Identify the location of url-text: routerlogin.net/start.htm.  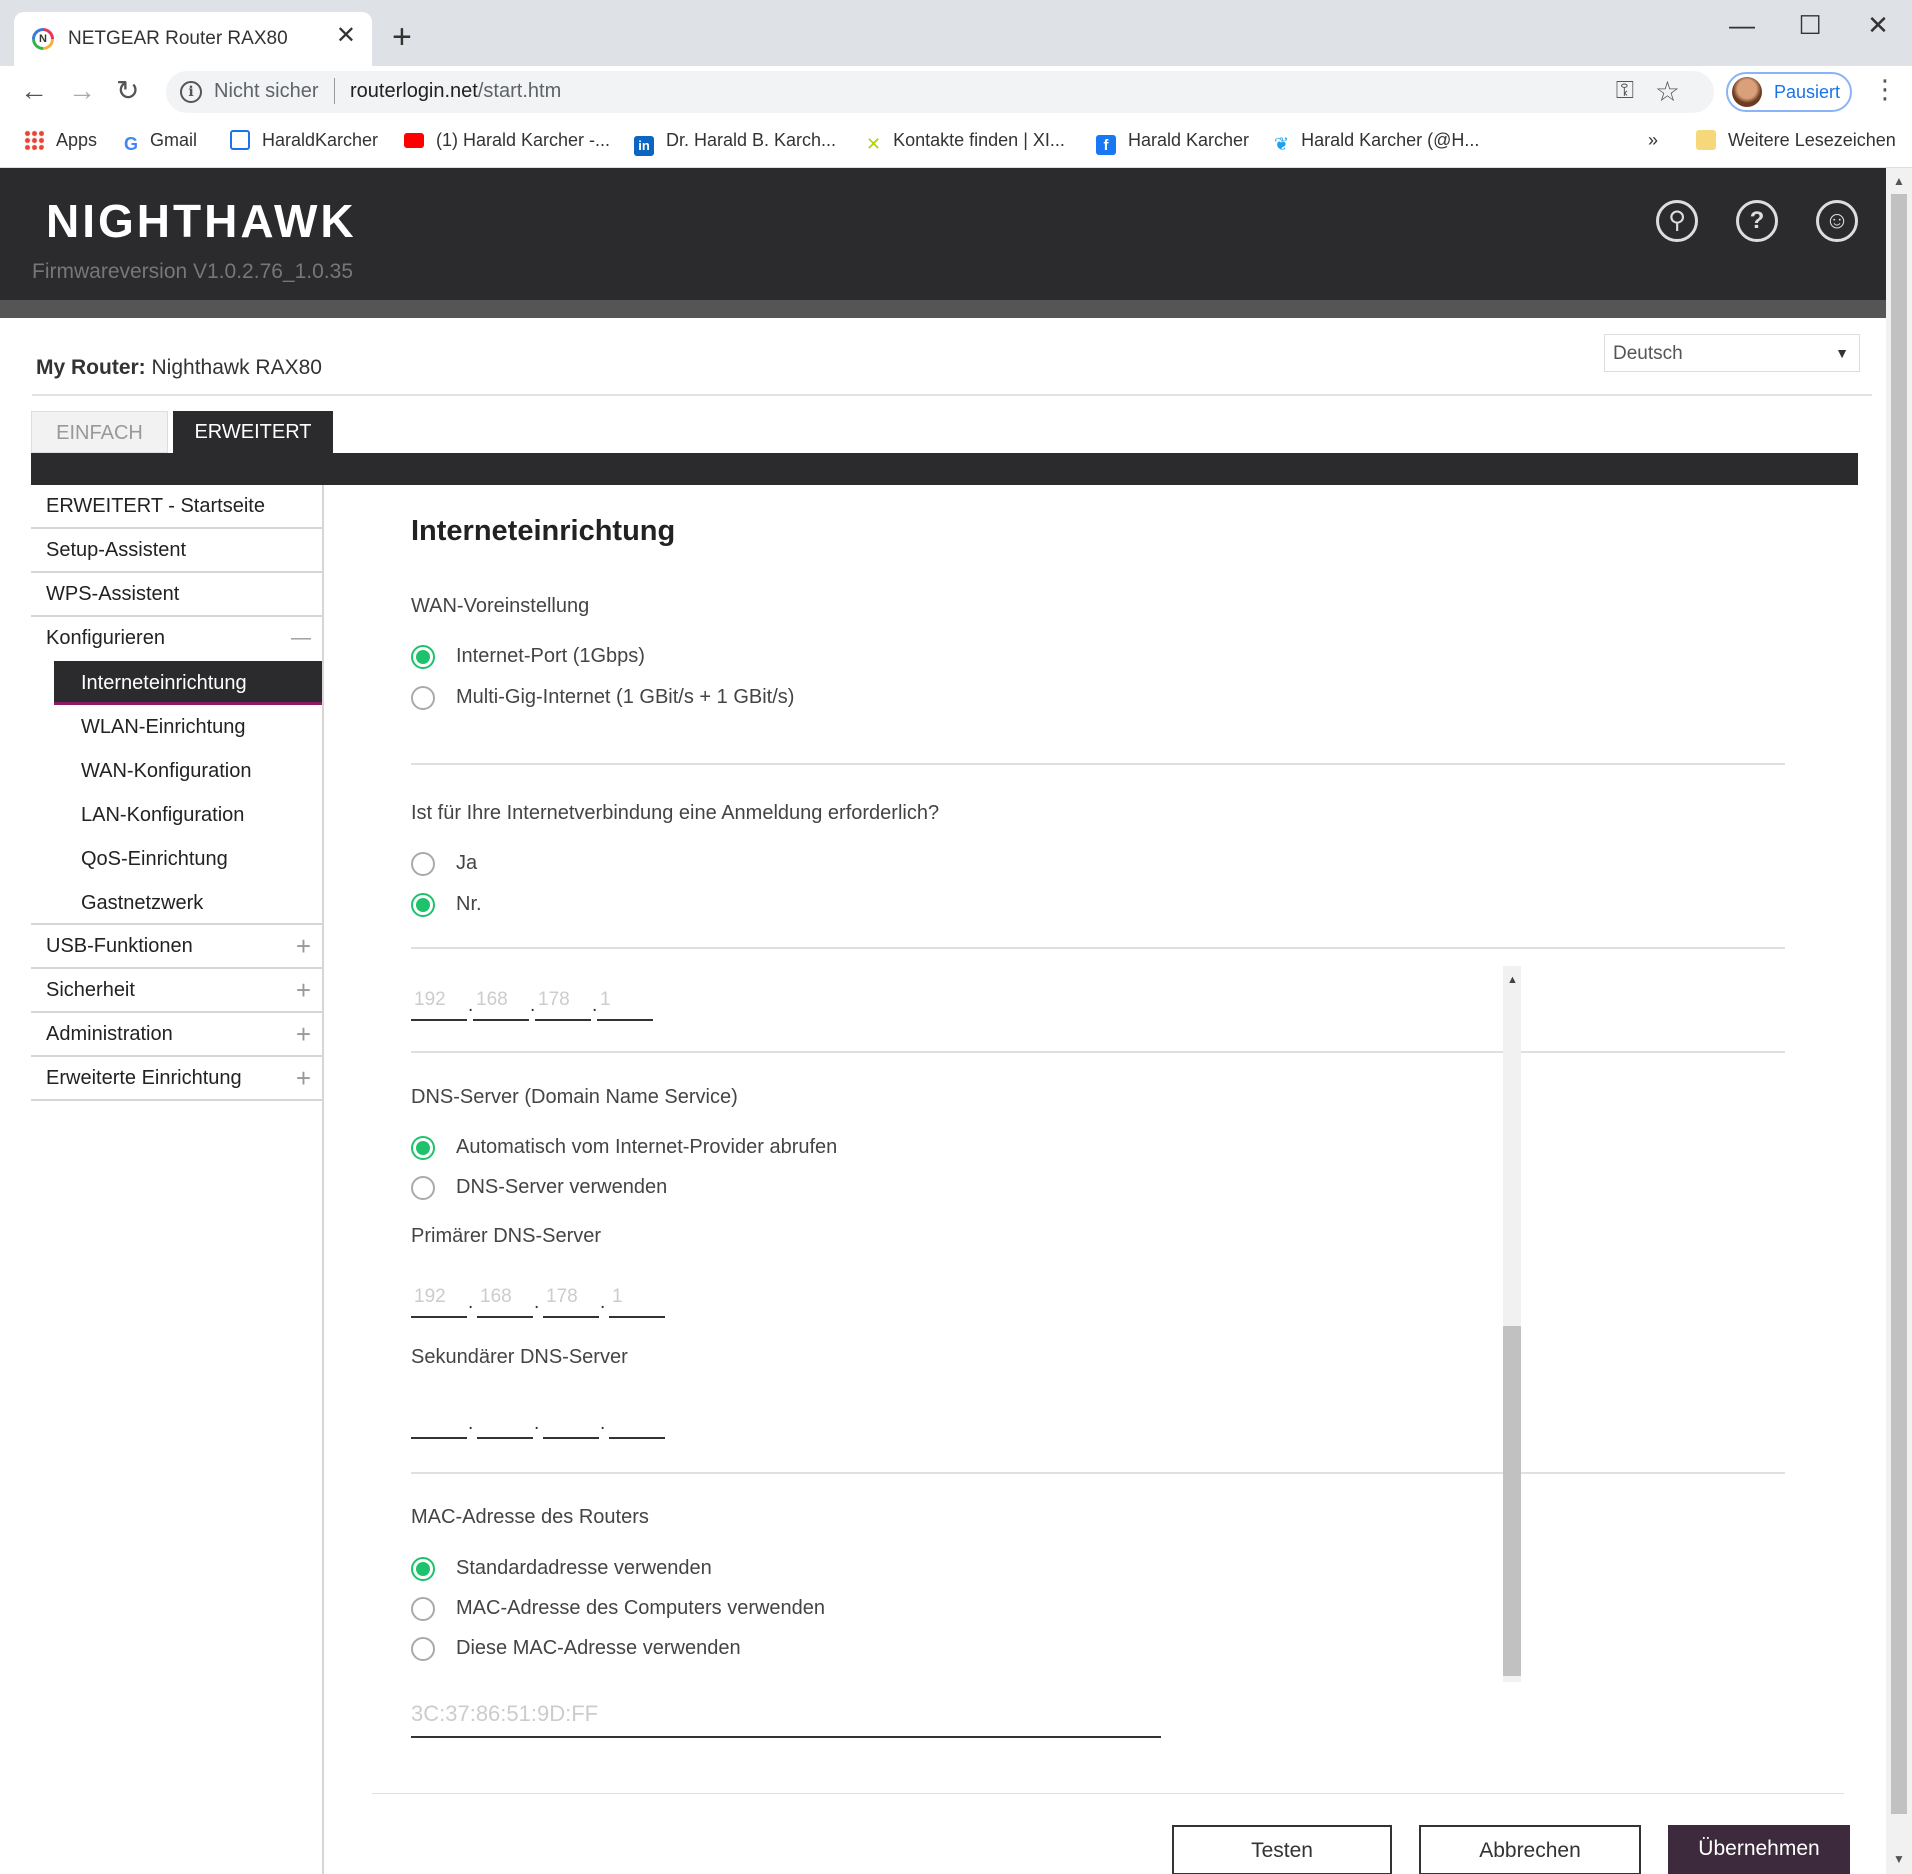
(455, 91).